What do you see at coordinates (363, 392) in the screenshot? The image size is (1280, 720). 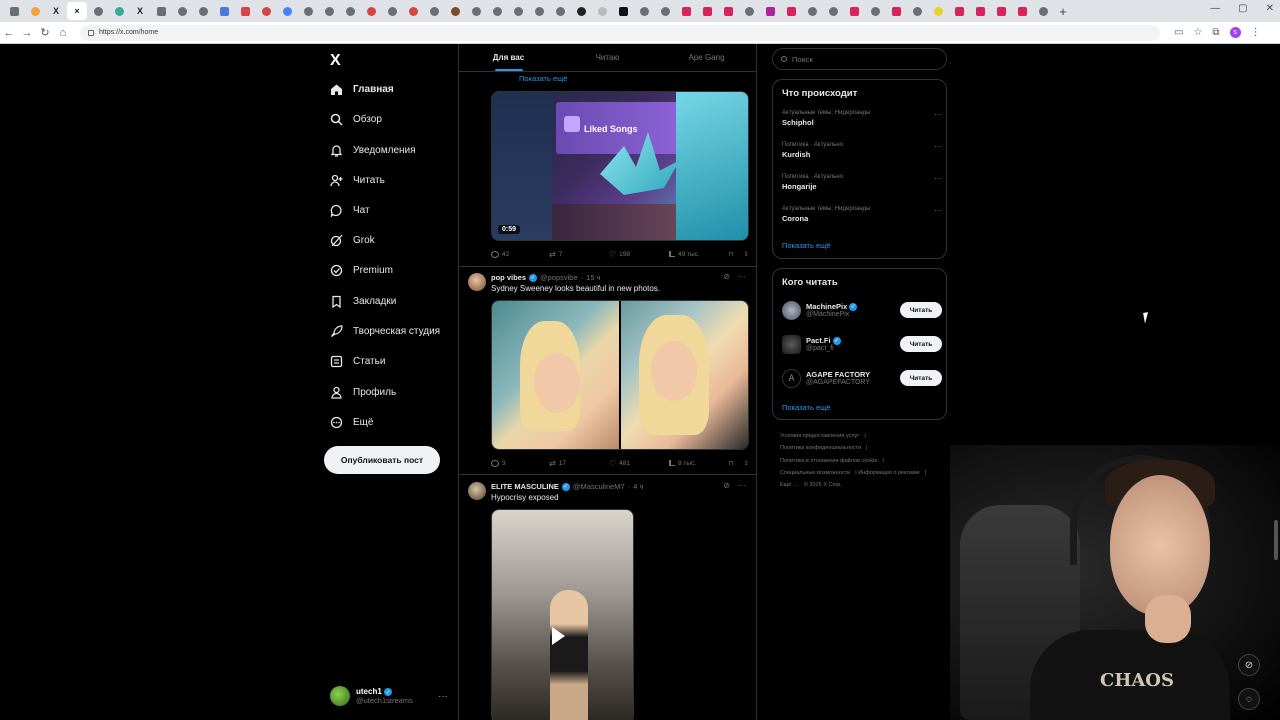 I see `nav-item-profile: Профиль` at bounding box center [363, 392].